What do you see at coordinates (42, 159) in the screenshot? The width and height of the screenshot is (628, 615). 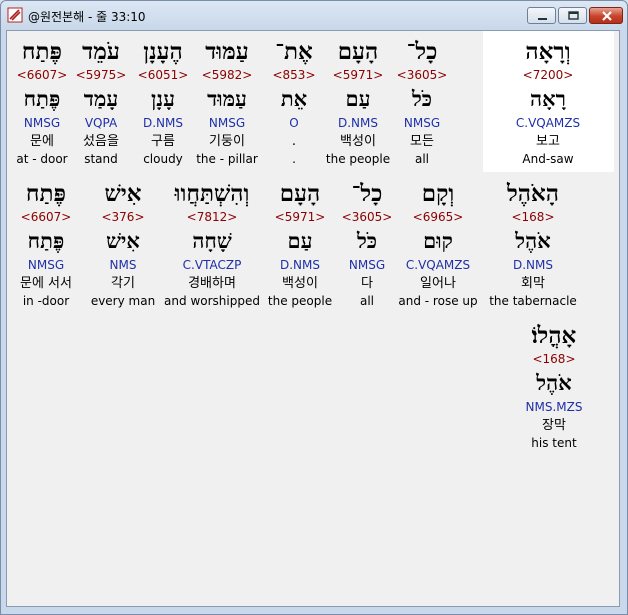 I see `english-gloss: at - door` at bounding box center [42, 159].